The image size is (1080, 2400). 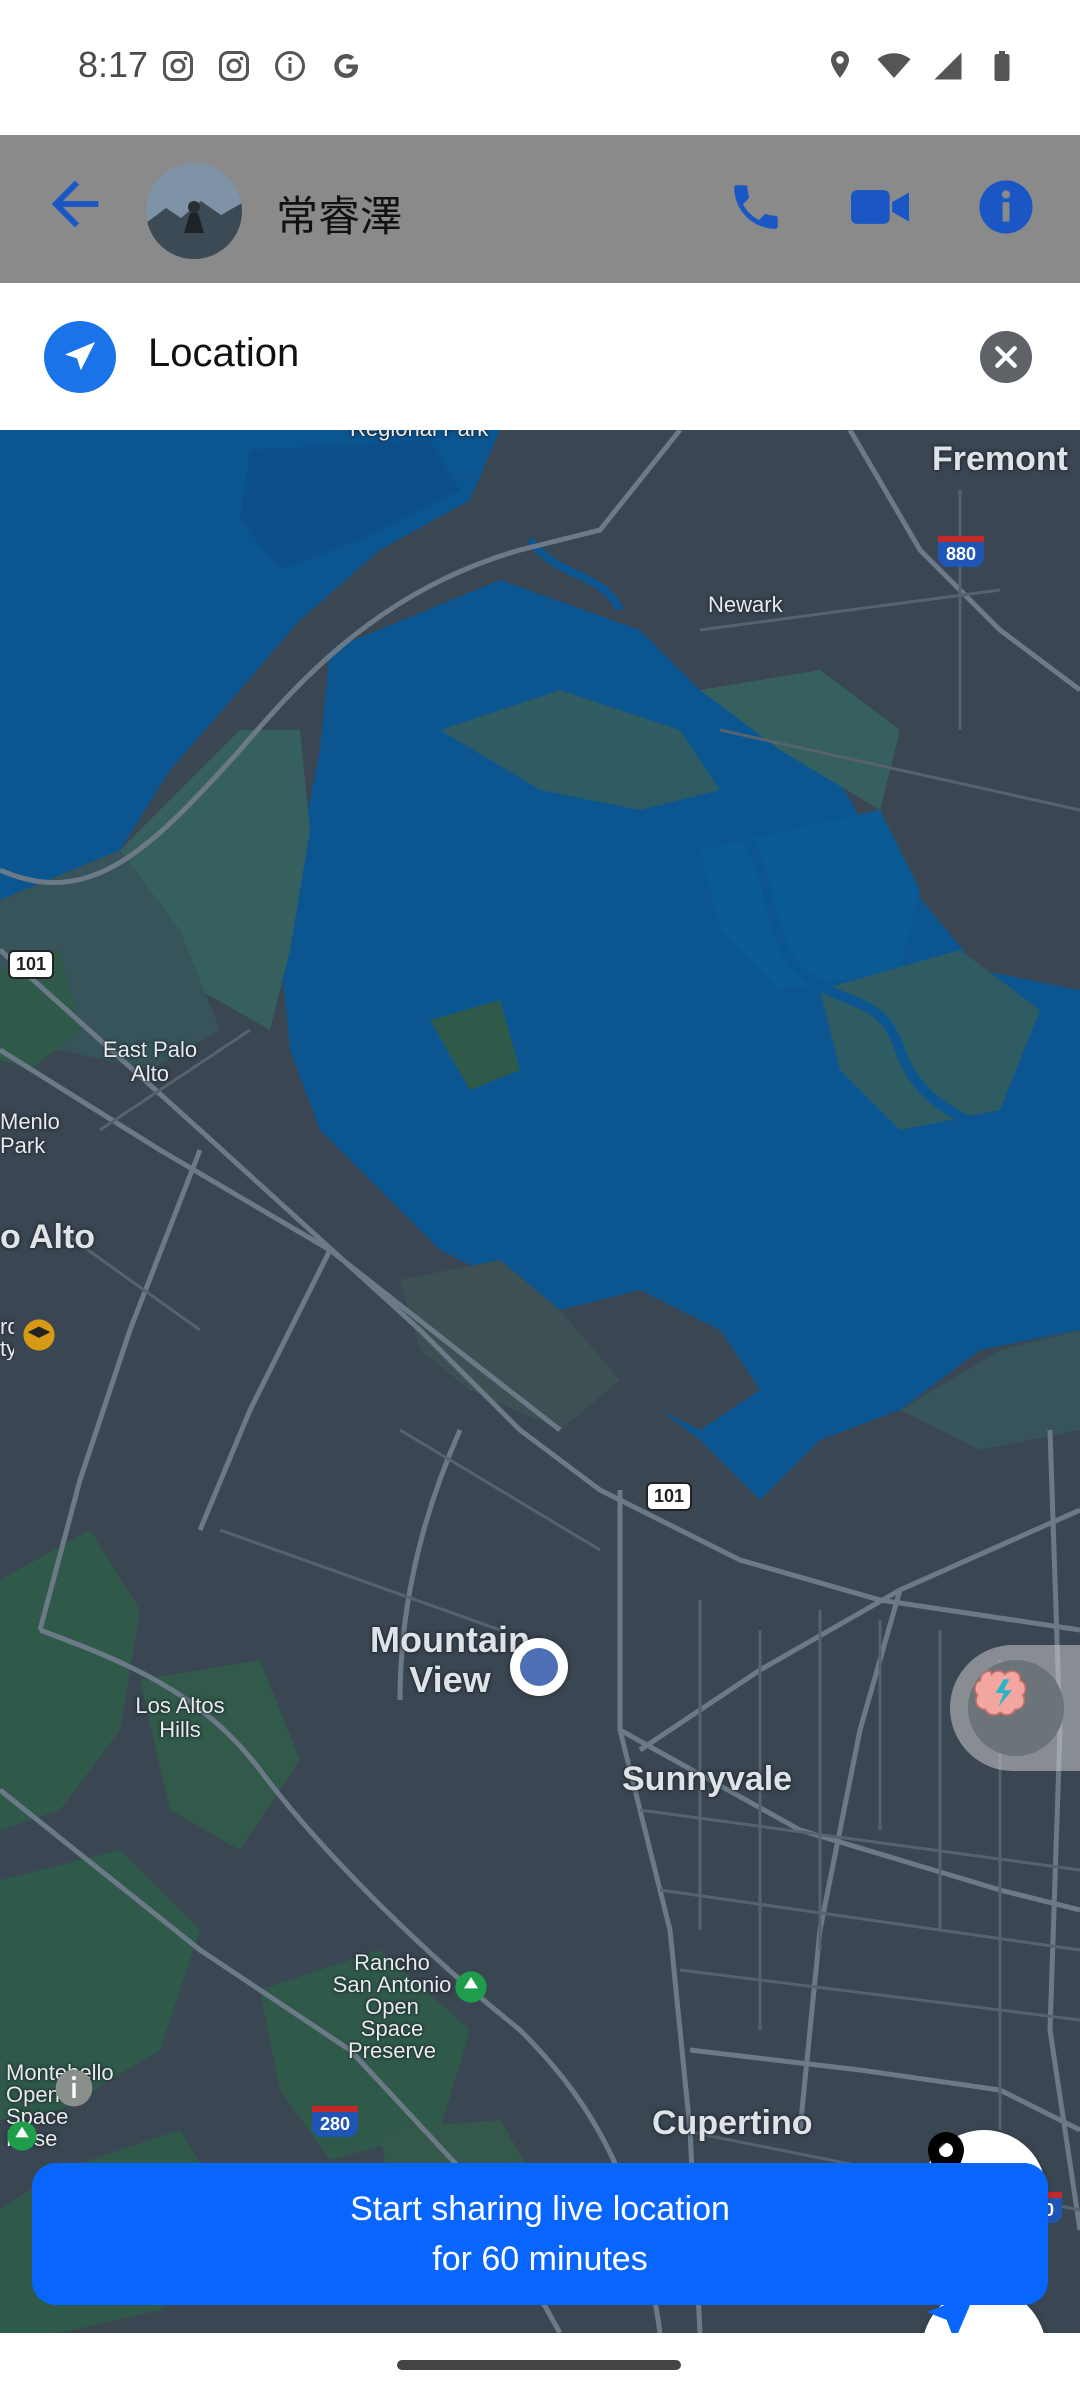 I want to click on map-label-cupertino: Cupertino, so click(x=732, y=2123).